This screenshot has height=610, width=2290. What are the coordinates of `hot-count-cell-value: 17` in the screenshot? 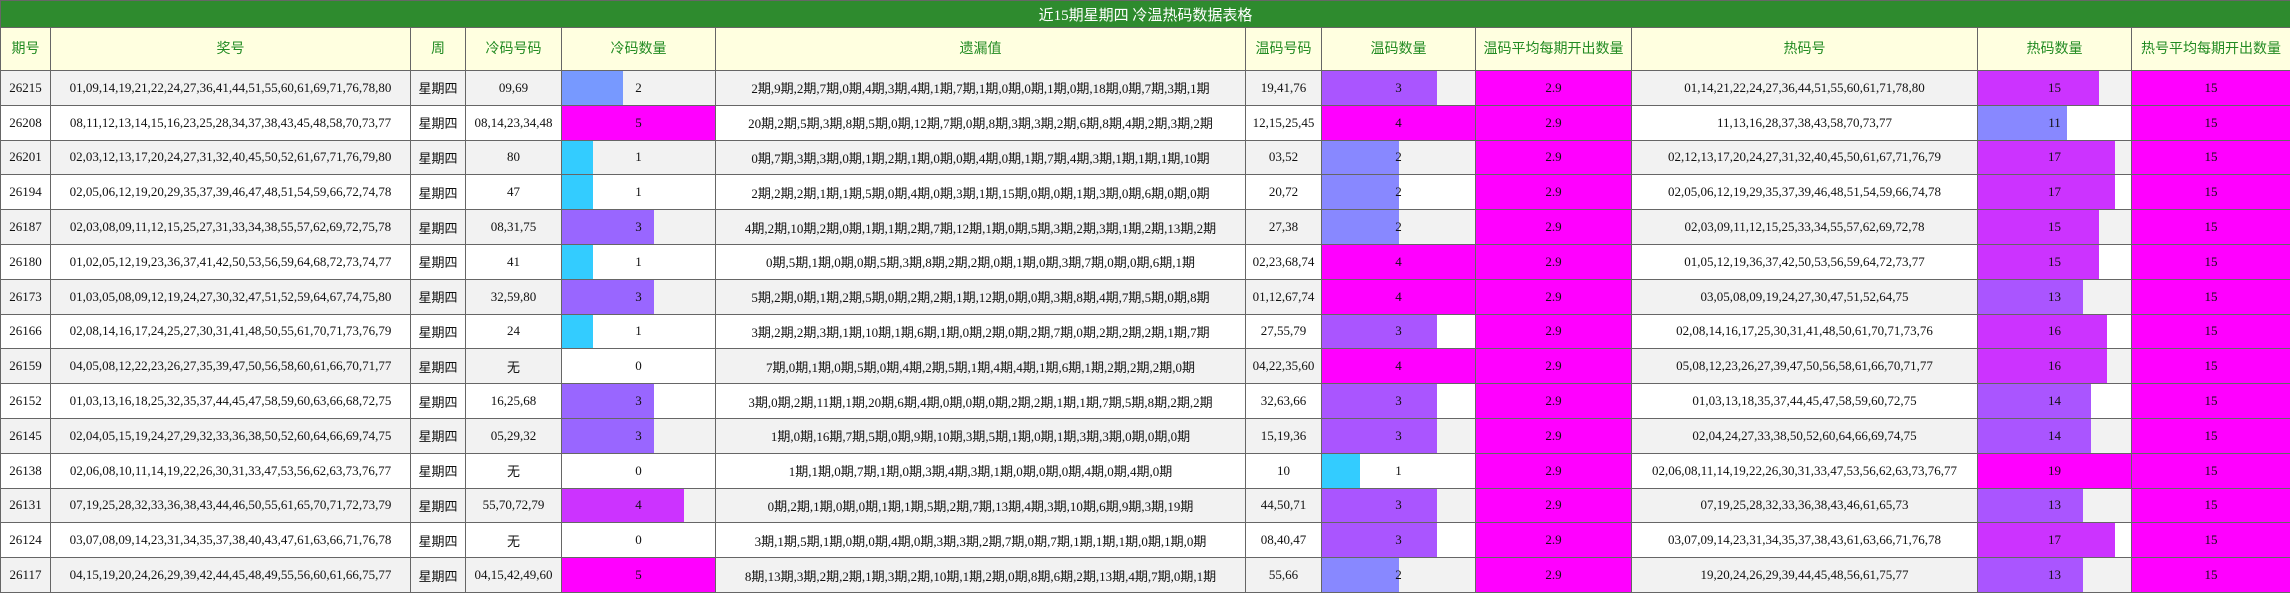 It's located at (2054, 157).